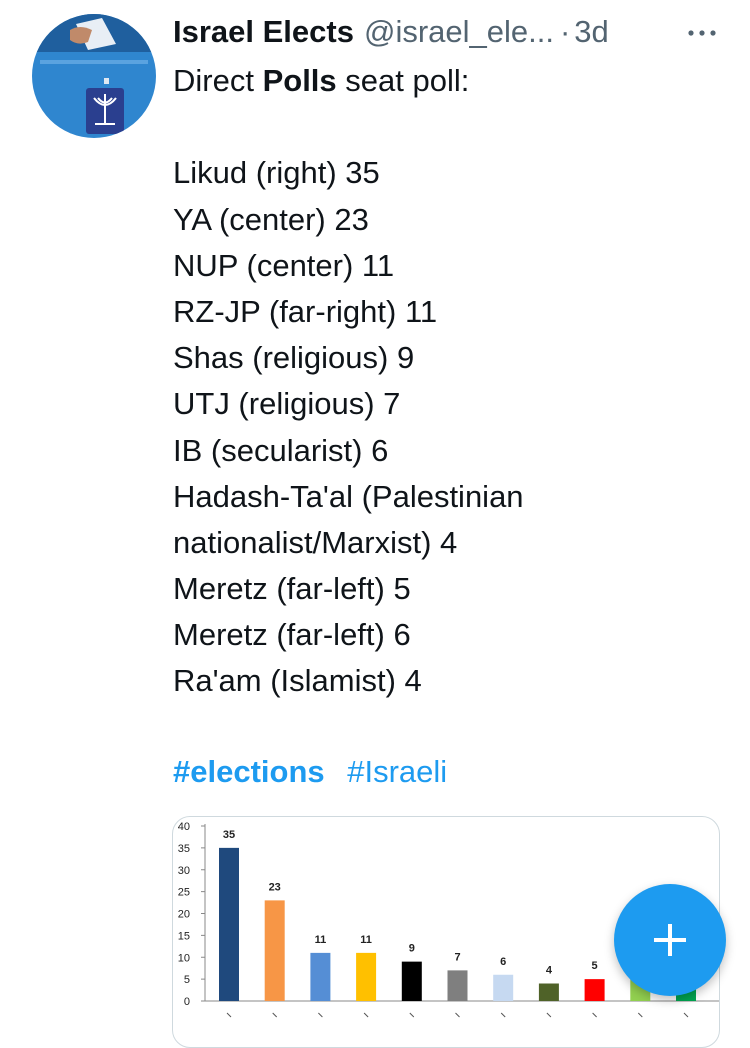 The width and height of the screenshot is (750, 1048). What do you see at coordinates (287, 404) in the screenshot?
I see `poll-line: UTJ (religious) 7` at bounding box center [287, 404].